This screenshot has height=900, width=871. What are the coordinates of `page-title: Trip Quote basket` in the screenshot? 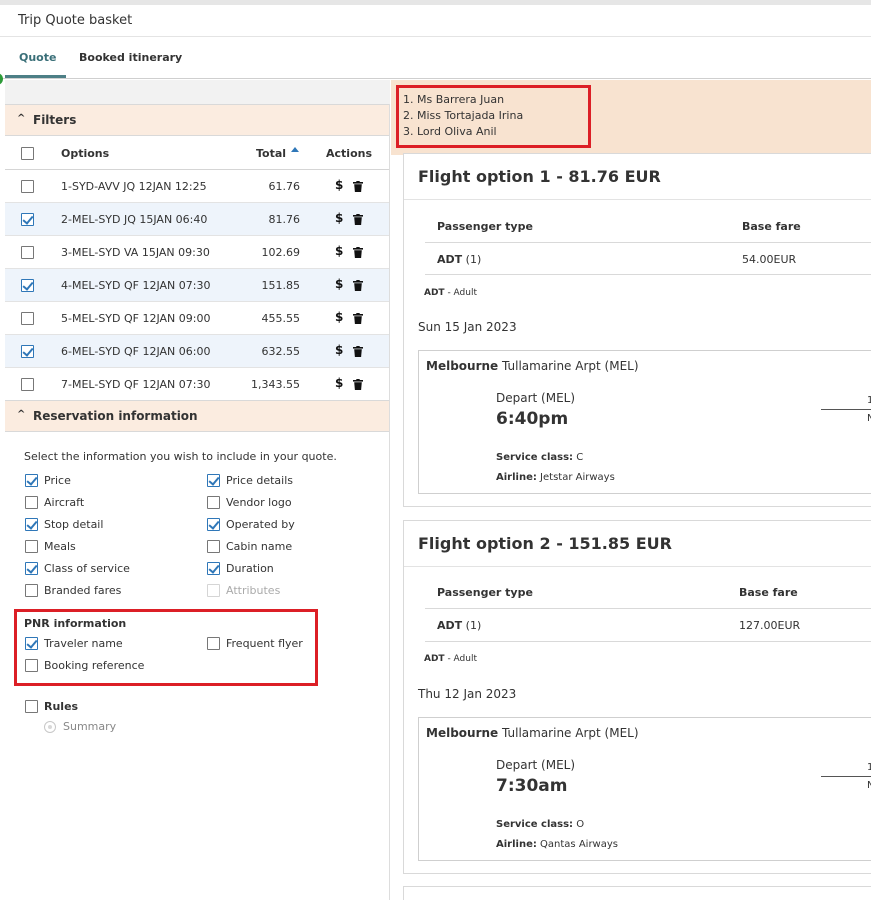 It's located at (75, 20).